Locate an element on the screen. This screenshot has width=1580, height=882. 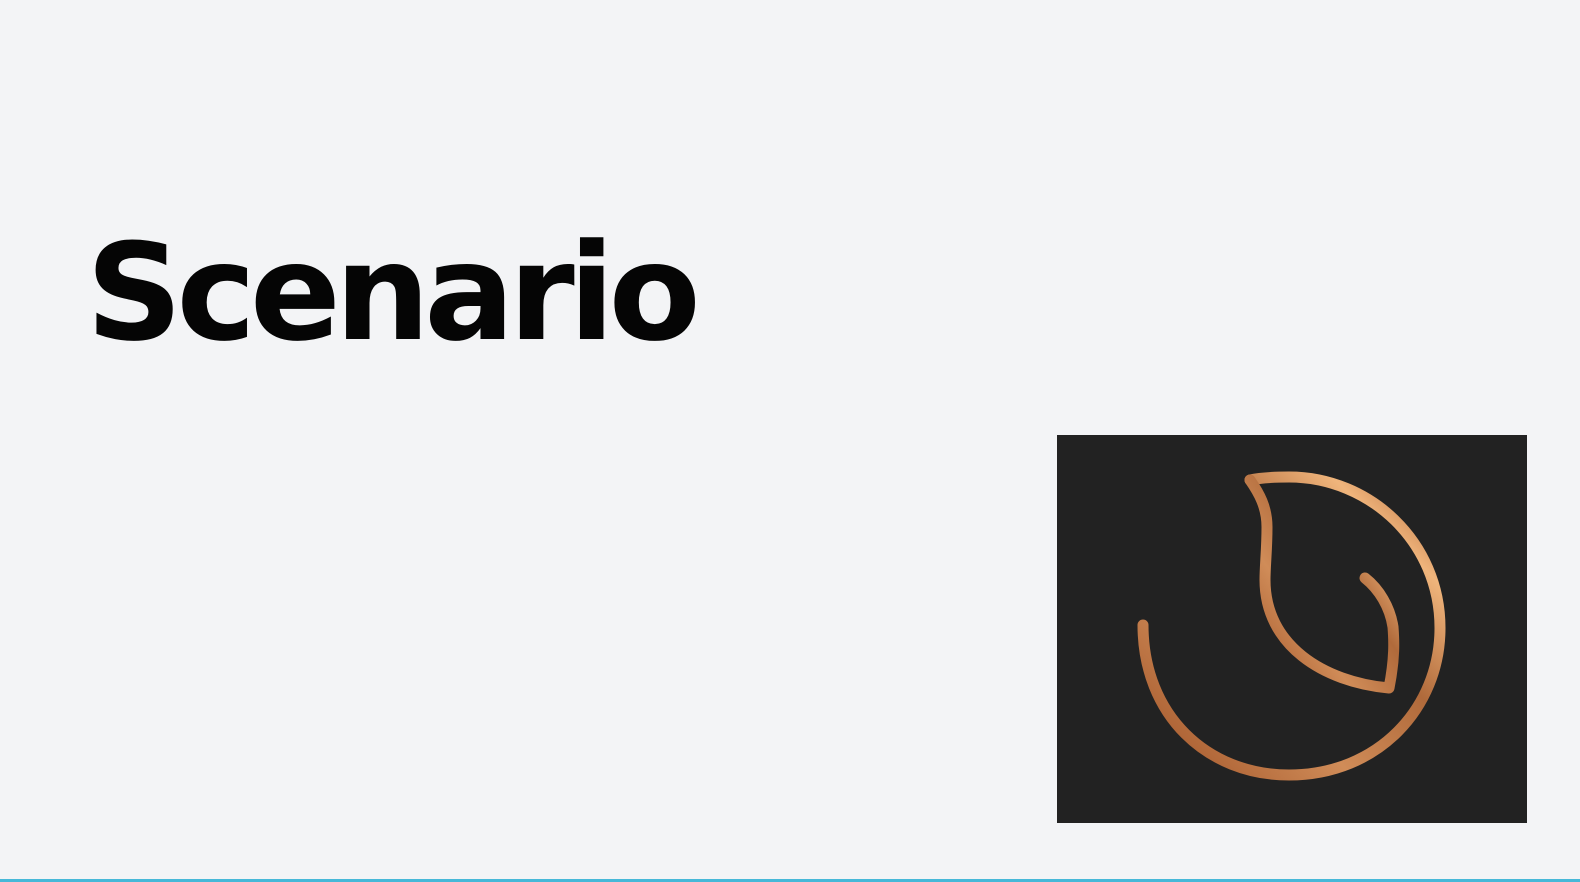
logo-panel is located at coordinates (1292, 629).